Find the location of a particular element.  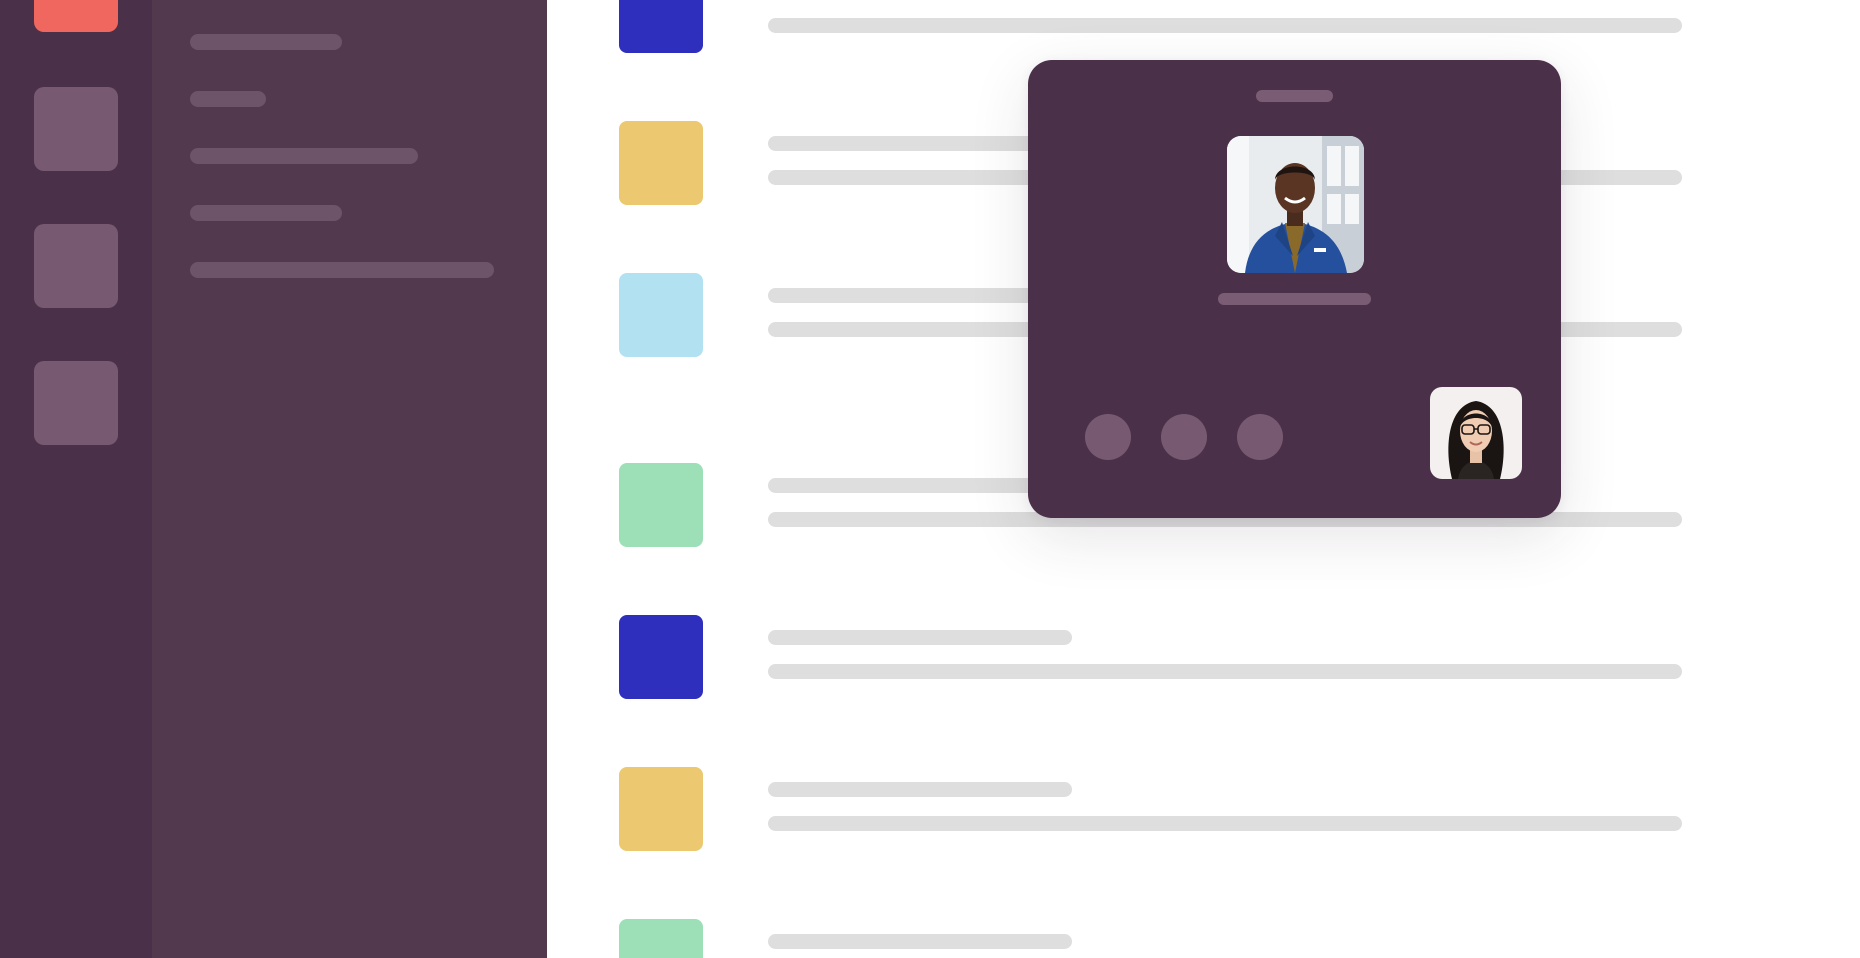

participant-video-remote is located at coordinates (1295, 204).